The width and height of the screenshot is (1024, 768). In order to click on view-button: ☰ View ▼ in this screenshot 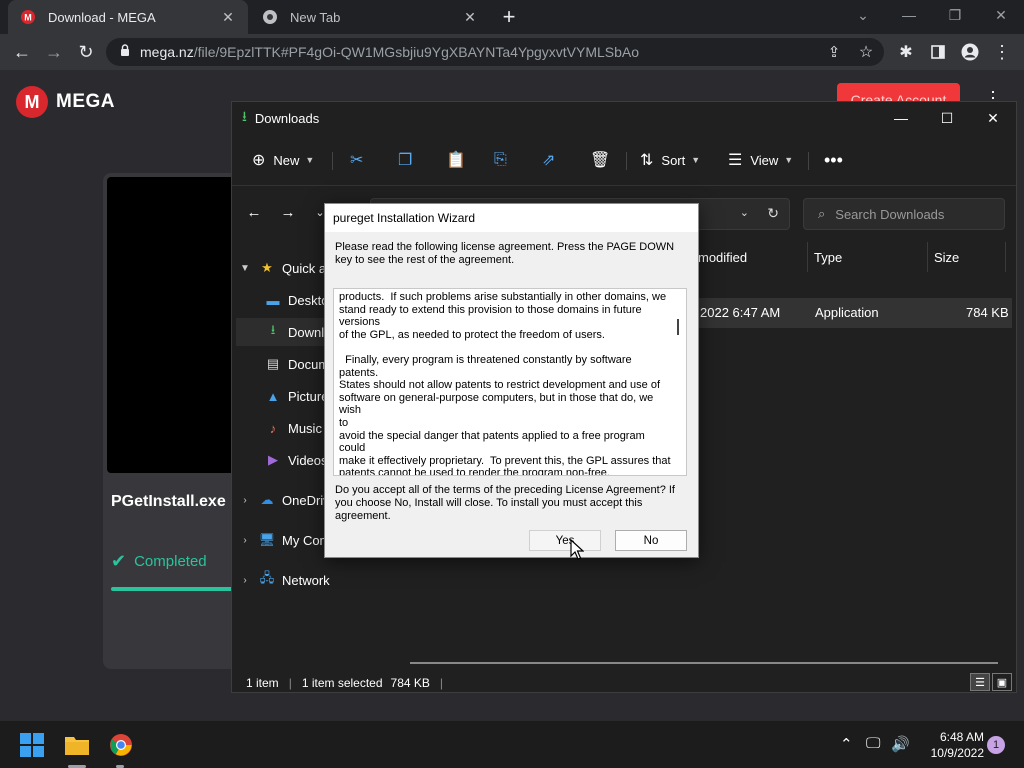, I will do `click(760, 160)`.